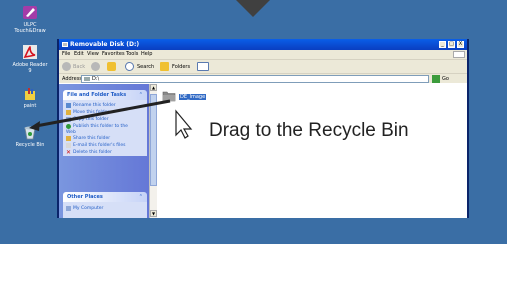 Image resolution: width=507 pixels, height=281 pixels. Describe the element at coordinates (68, 112) in the screenshot. I see `move-icon` at that location.